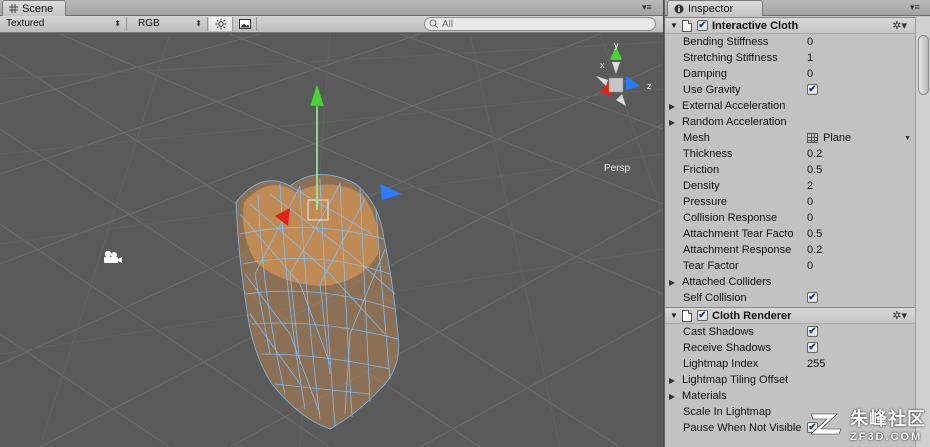  What do you see at coordinates (245, 24) in the screenshot?
I see `scene-fx-toggle` at bounding box center [245, 24].